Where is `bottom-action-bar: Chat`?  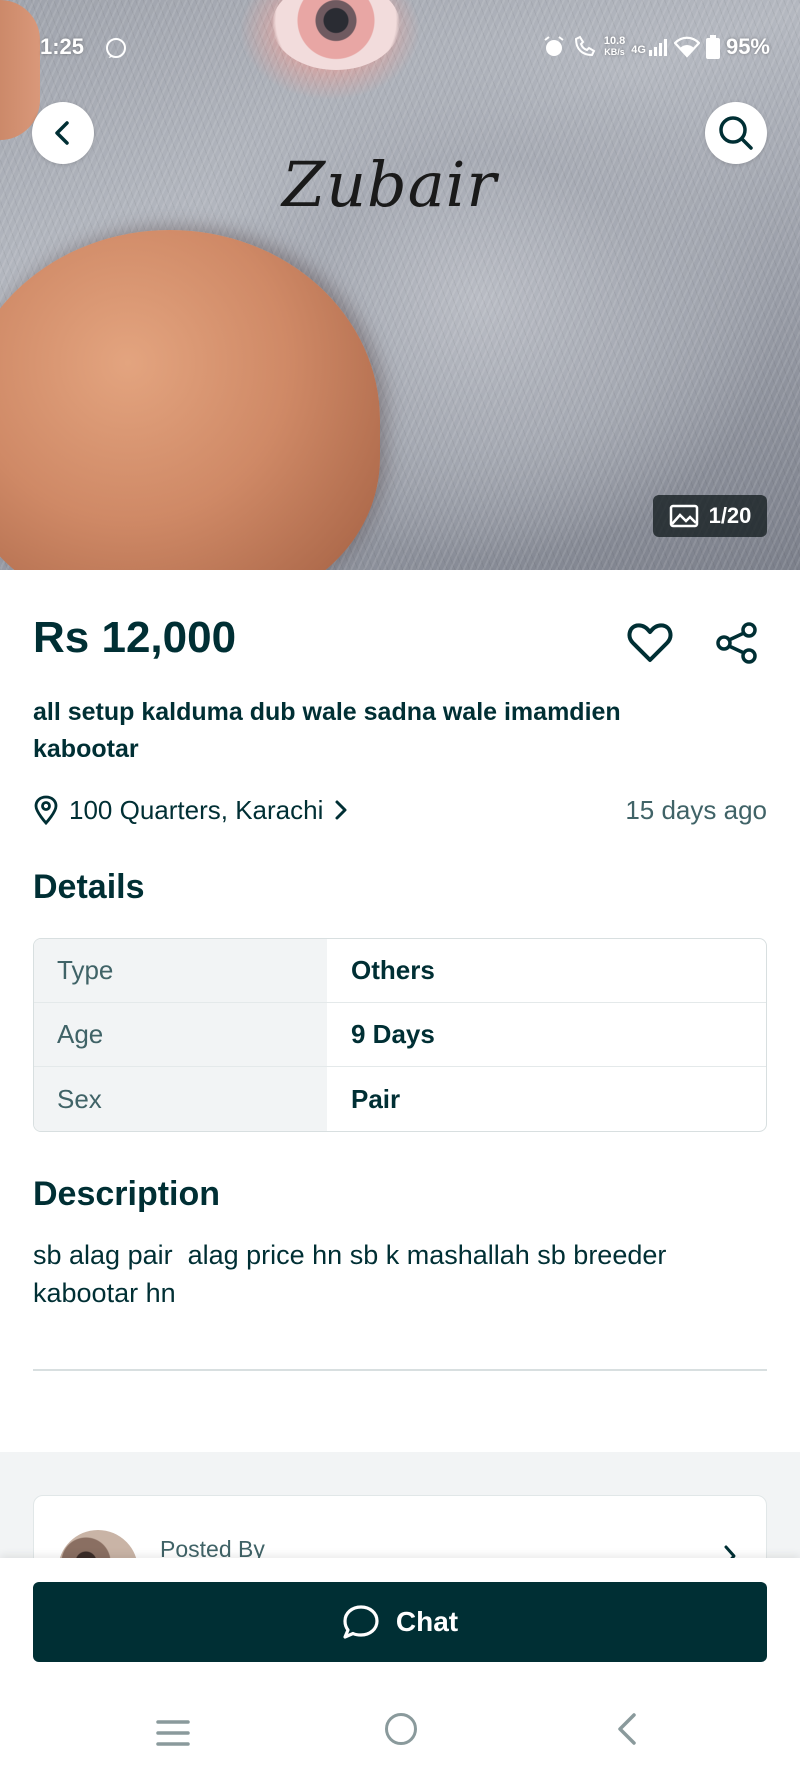 bottom-action-bar: Chat is located at coordinates (400, 1664).